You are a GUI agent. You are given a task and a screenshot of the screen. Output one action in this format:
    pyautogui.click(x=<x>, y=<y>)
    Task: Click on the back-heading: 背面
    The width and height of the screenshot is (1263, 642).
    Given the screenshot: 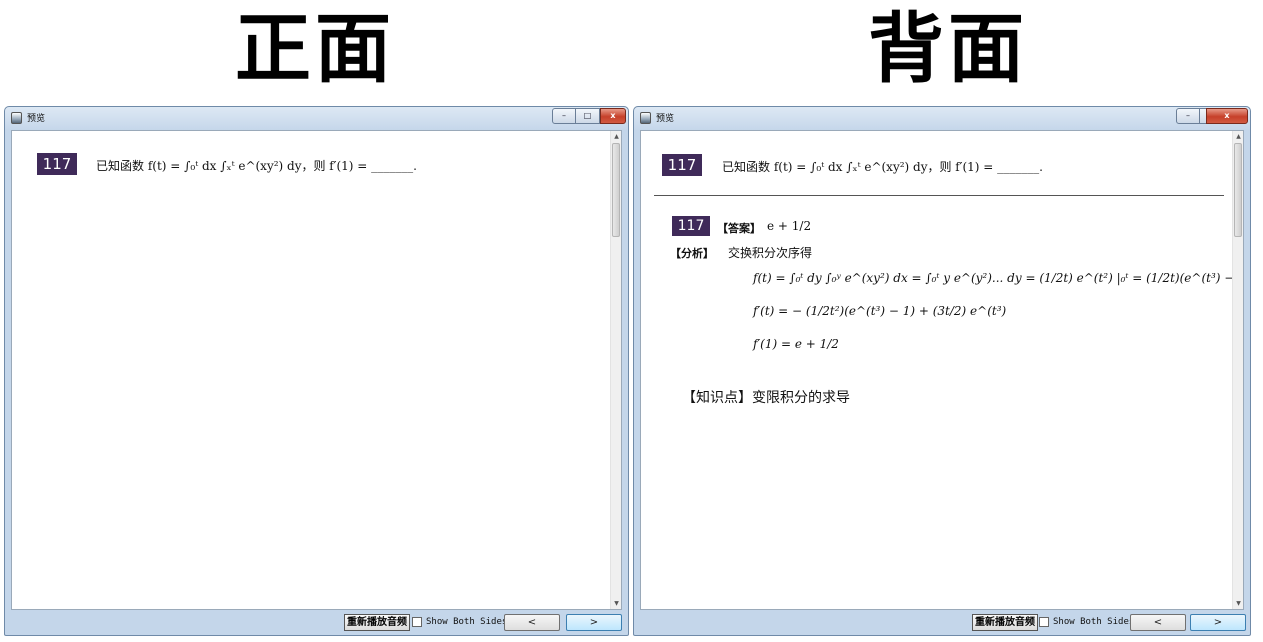 What is the action you would take?
    pyautogui.click(x=948, y=48)
    